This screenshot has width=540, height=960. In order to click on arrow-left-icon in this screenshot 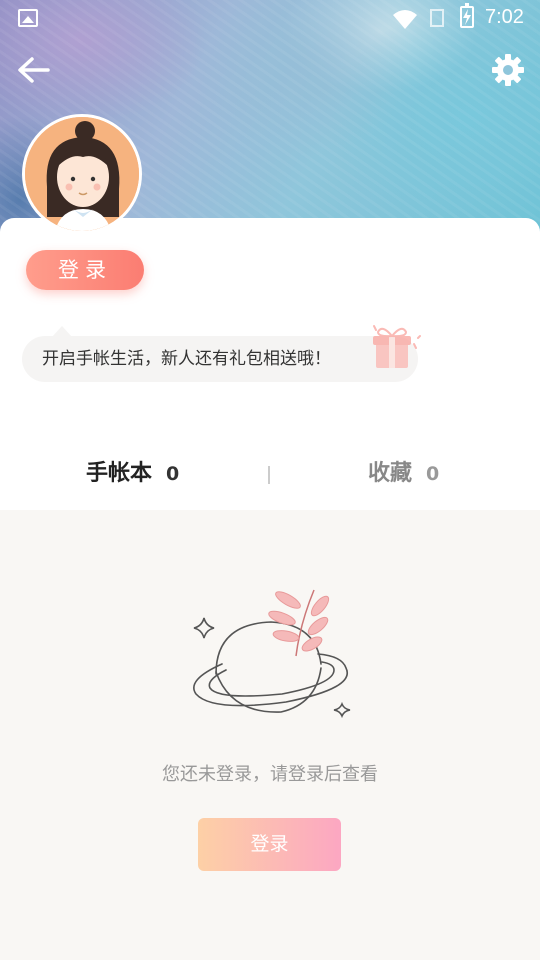, I will do `click(34, 70)`.